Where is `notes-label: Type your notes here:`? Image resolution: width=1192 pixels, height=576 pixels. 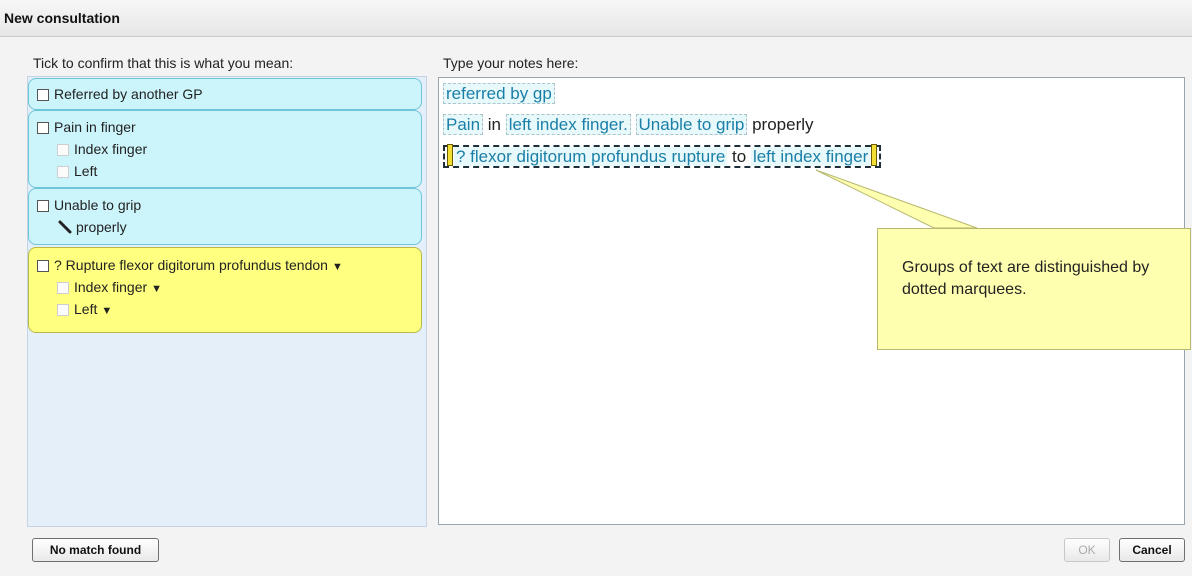 notes-label: Type your notes here: is located at coordinates (511, 63).